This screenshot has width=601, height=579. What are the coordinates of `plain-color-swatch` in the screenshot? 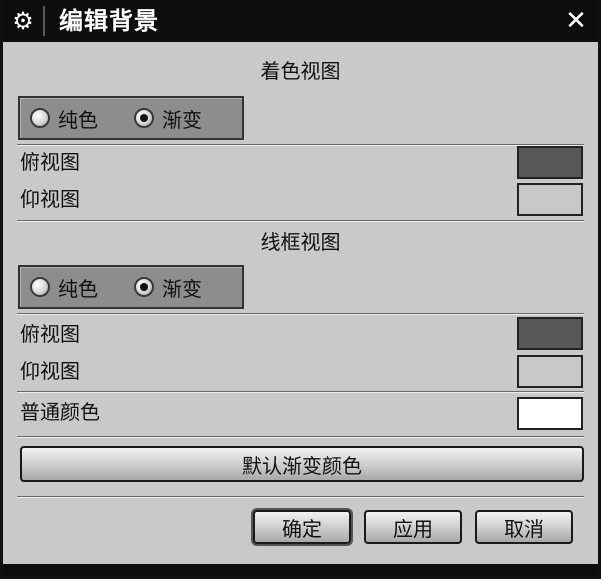 It's located at (550, 413).